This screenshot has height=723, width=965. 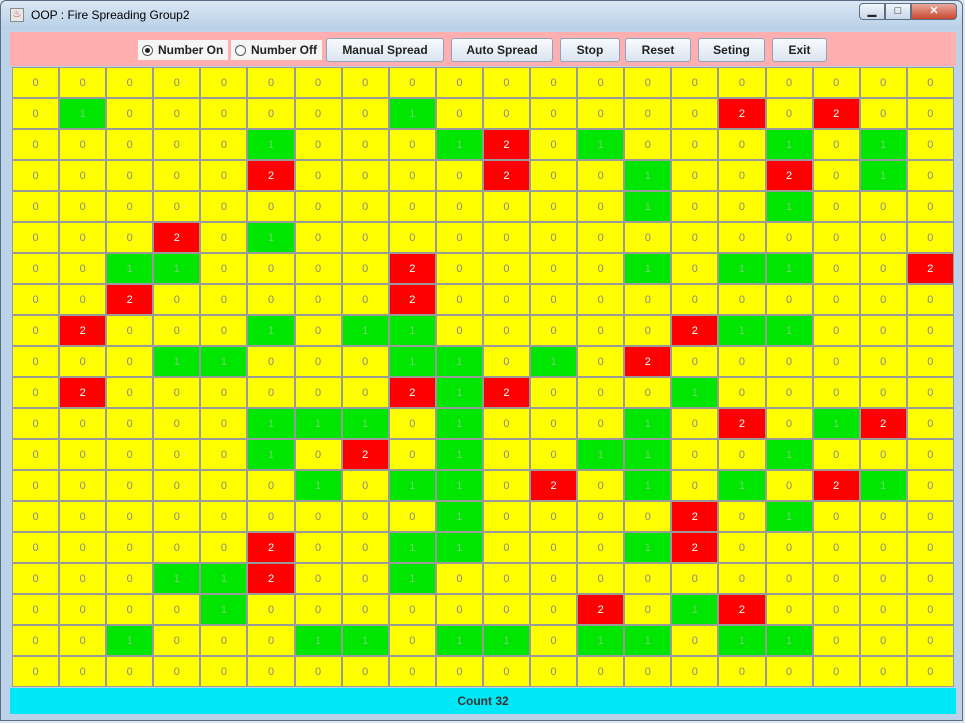 What do you see at coordinates (898, 11) in the screenshot?
I see `maximize-button: □` at bounding box center [898, 11].